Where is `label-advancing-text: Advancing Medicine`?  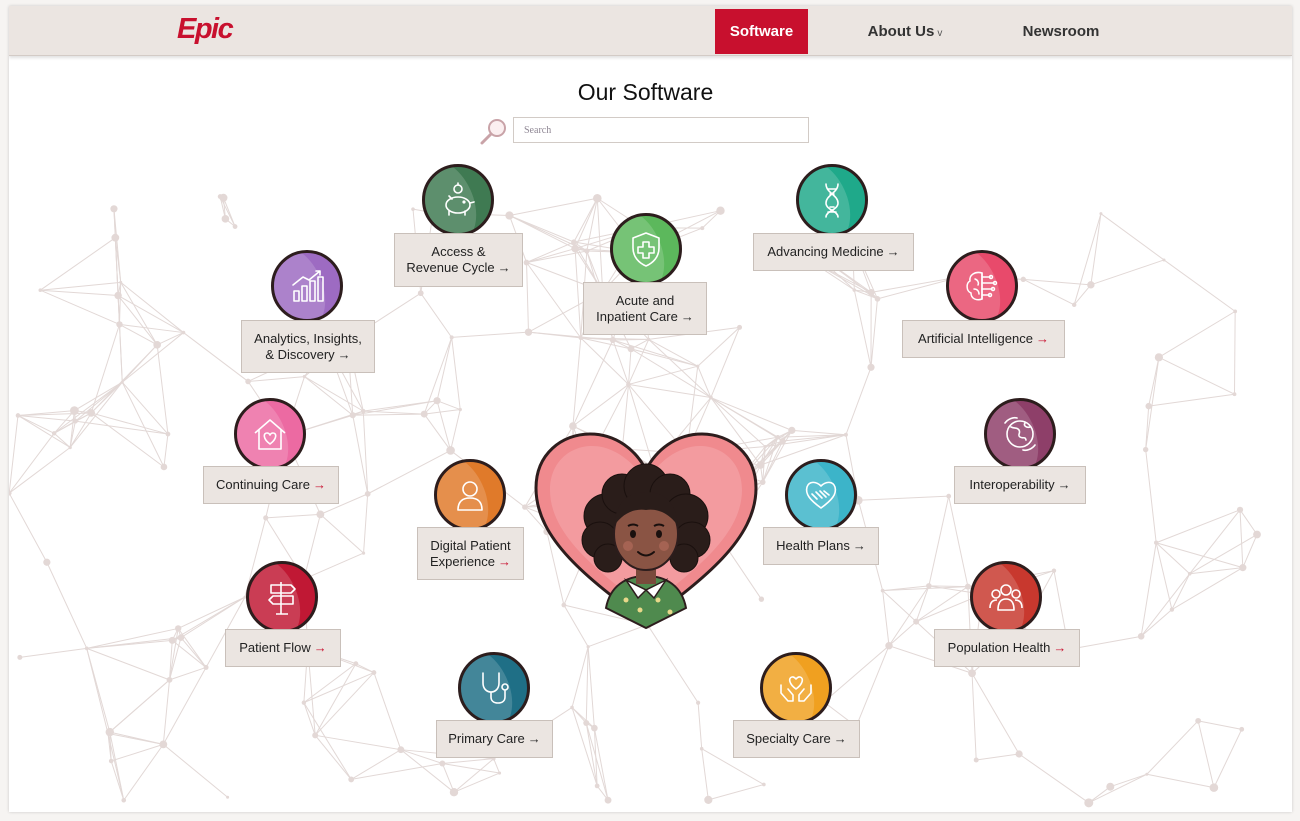
label-advancing-text: Advancing Medicine is located at coordinates (825, 251).